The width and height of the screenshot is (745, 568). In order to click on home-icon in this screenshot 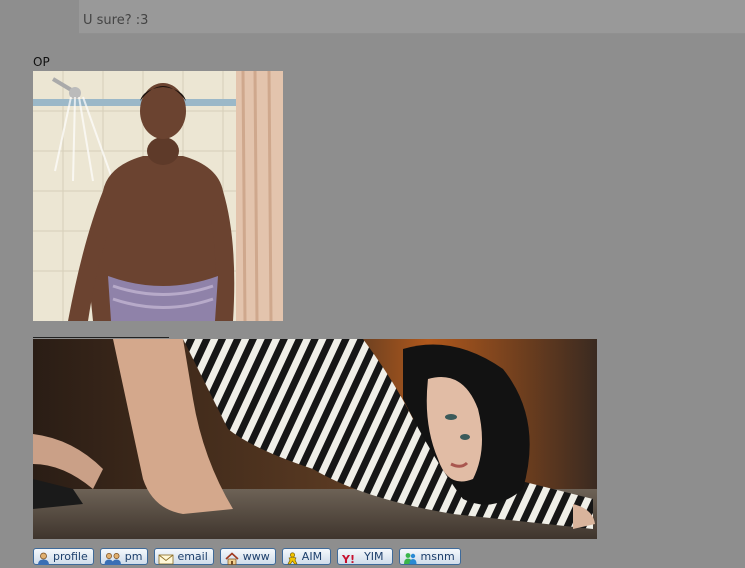, I will do `click(232, 557)`.